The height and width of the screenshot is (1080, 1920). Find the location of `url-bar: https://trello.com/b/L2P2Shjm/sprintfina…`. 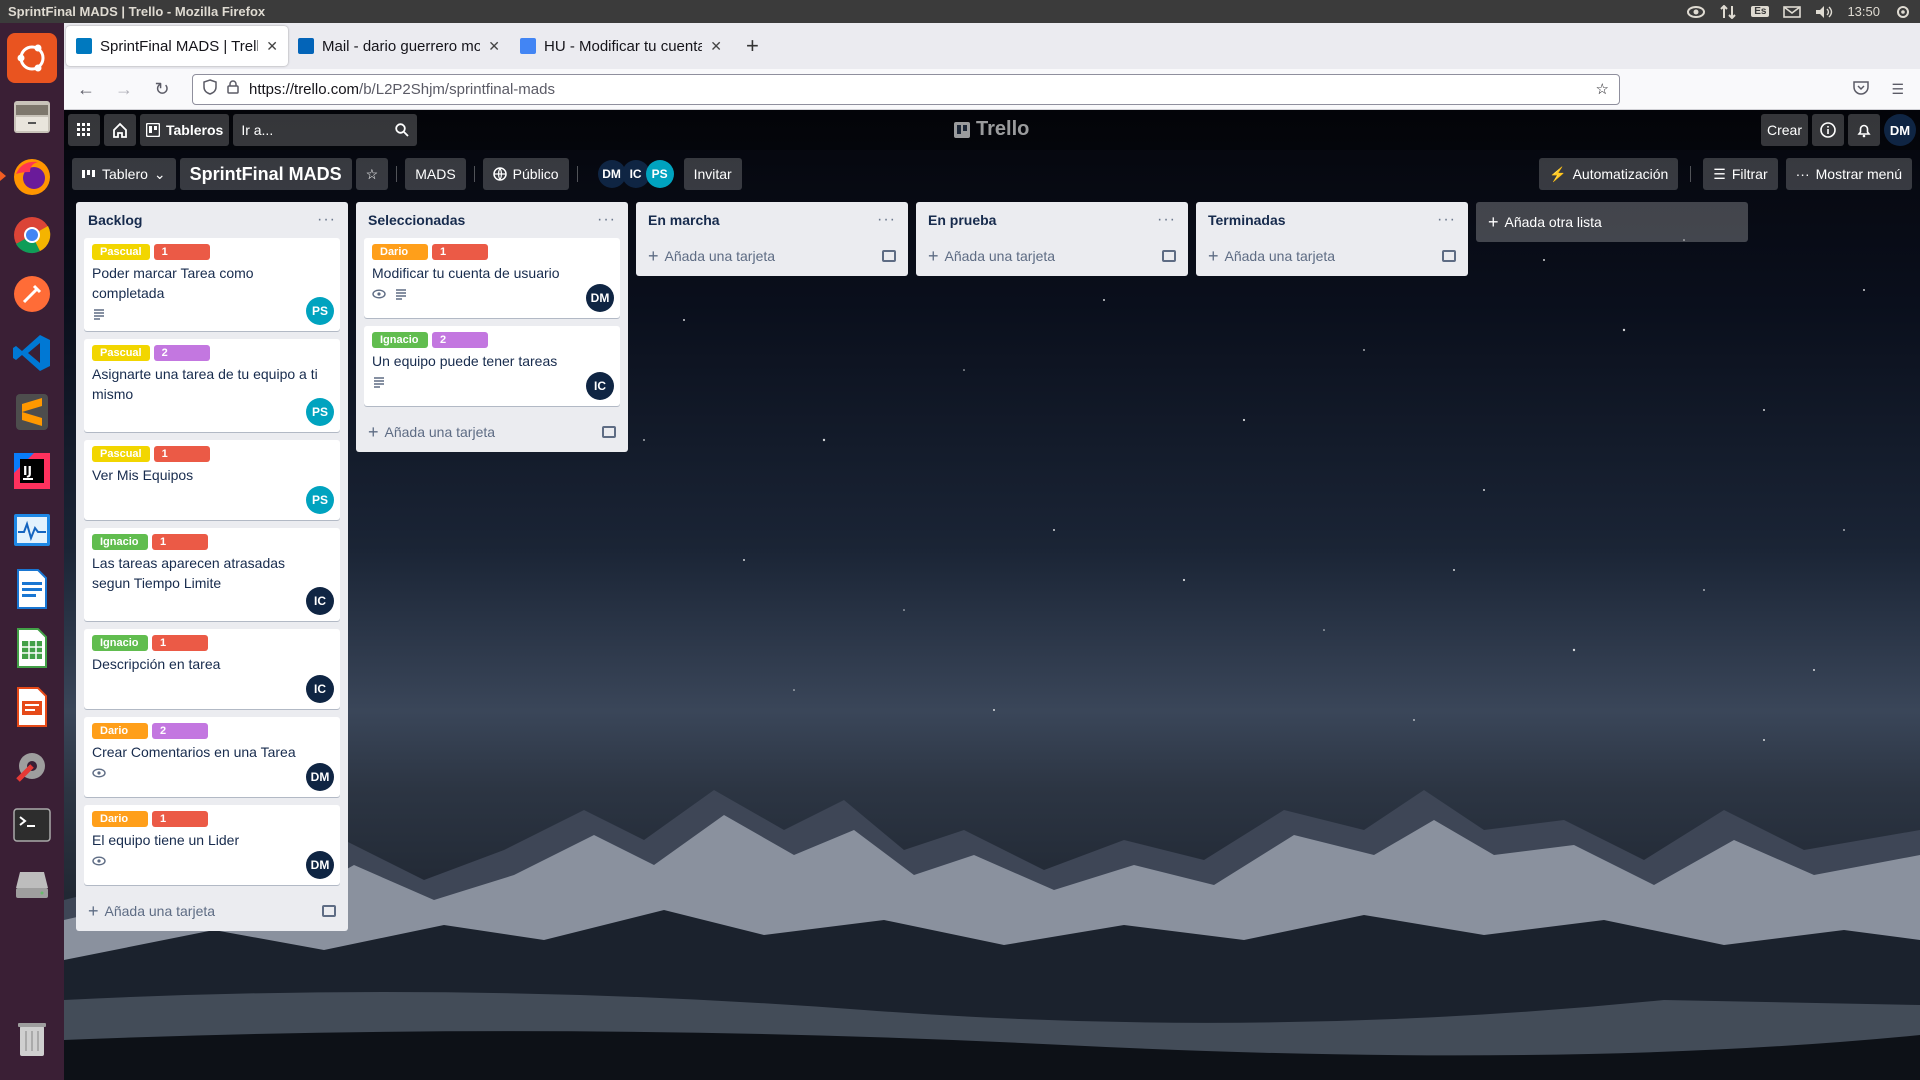

url-bar: https://trello.com/b/L2P2Shjm/sprintfina… is located at coordinates (906, 89).